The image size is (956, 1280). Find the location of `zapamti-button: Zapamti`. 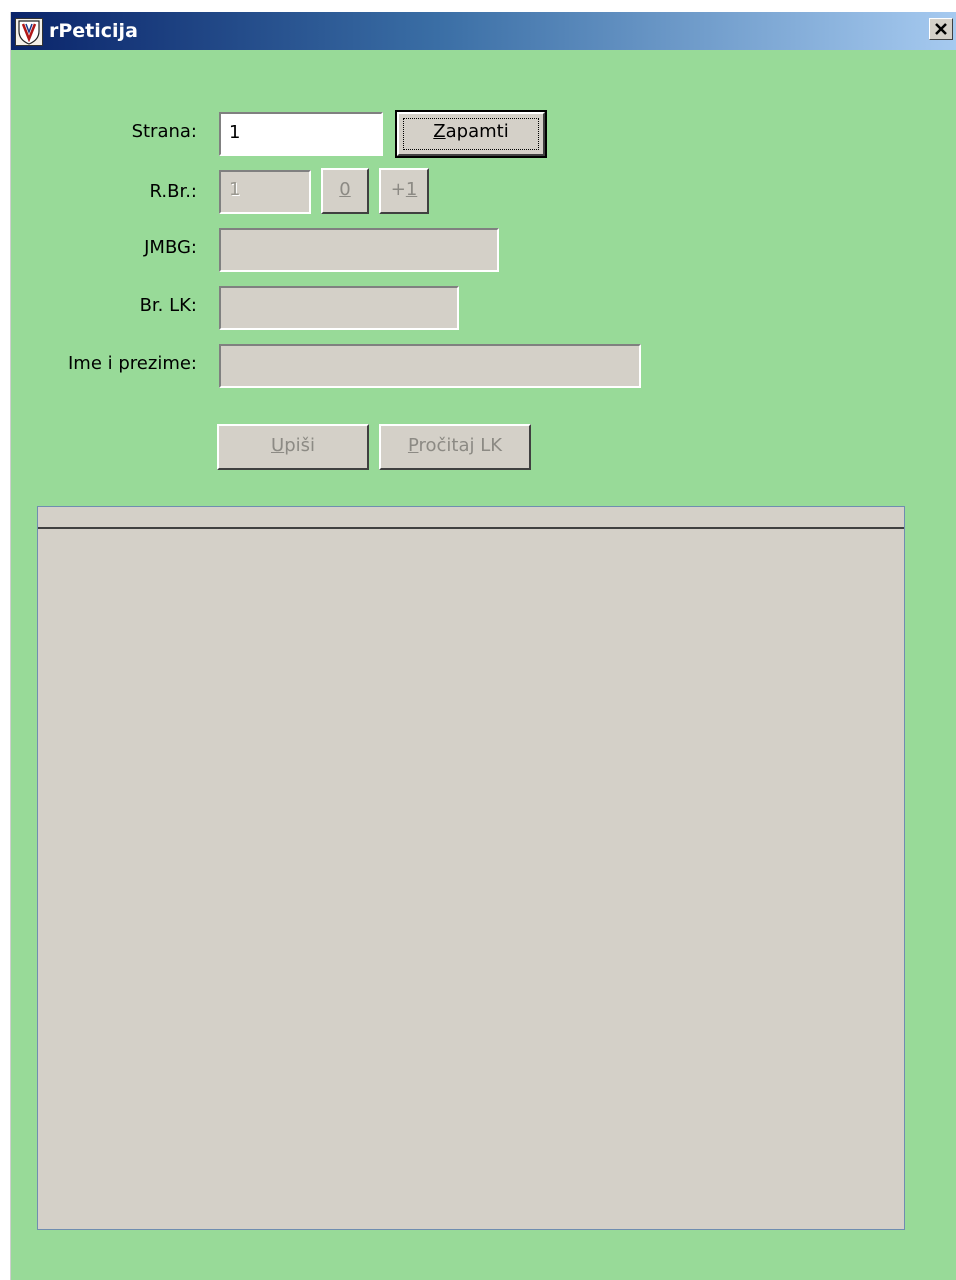

zapamti-button: Zapamti is located at coordinates (471, 134).